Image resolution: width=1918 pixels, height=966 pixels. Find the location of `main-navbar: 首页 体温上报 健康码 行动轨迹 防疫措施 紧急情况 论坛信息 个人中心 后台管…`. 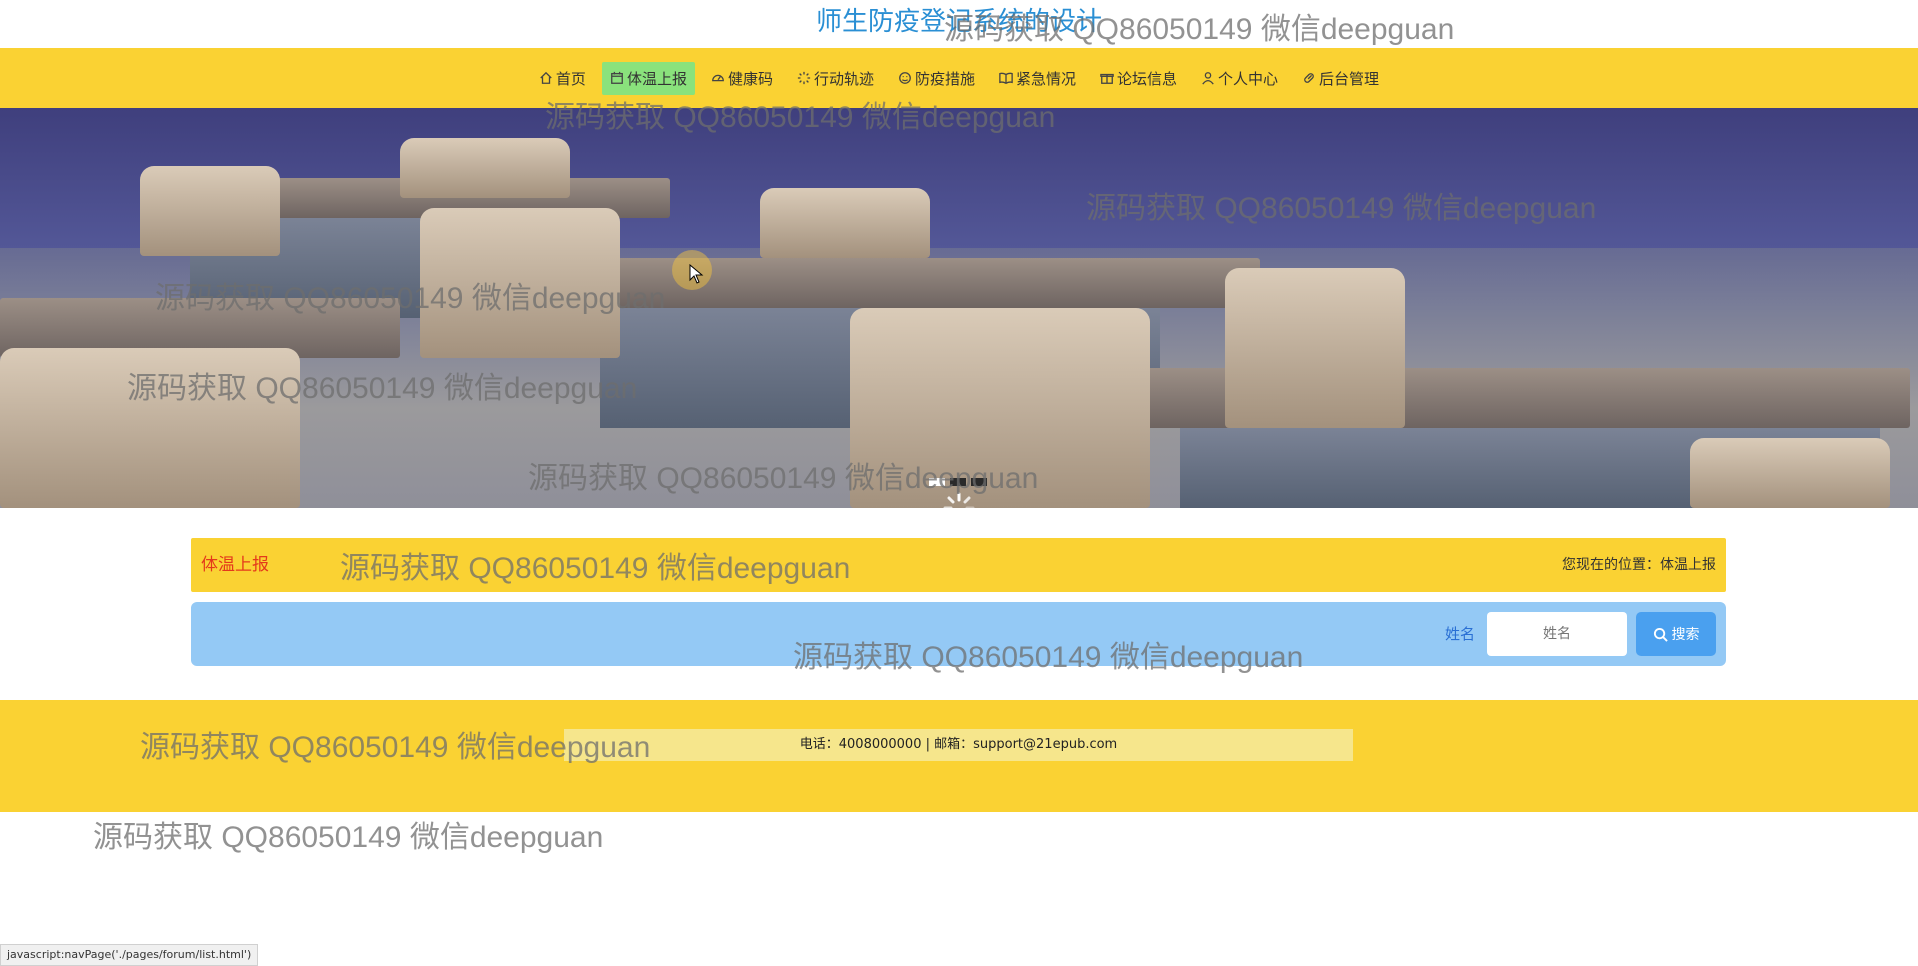

main-navbar: 首页 体温上报 健康码 行动轨迹 防疫措施 紧急情况 论坛信息 个人中心 后台管… is located at coordinates (959, 78).